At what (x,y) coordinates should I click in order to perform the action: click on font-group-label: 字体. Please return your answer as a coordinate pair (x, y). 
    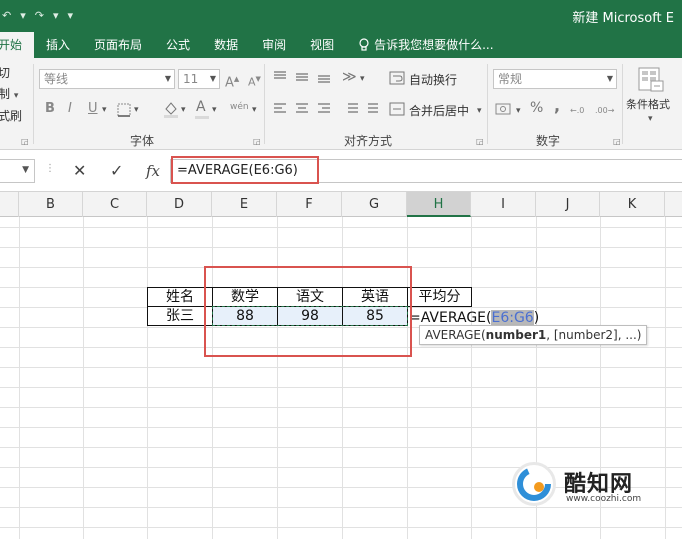
    Looking at the image, I should click on (142, 141).